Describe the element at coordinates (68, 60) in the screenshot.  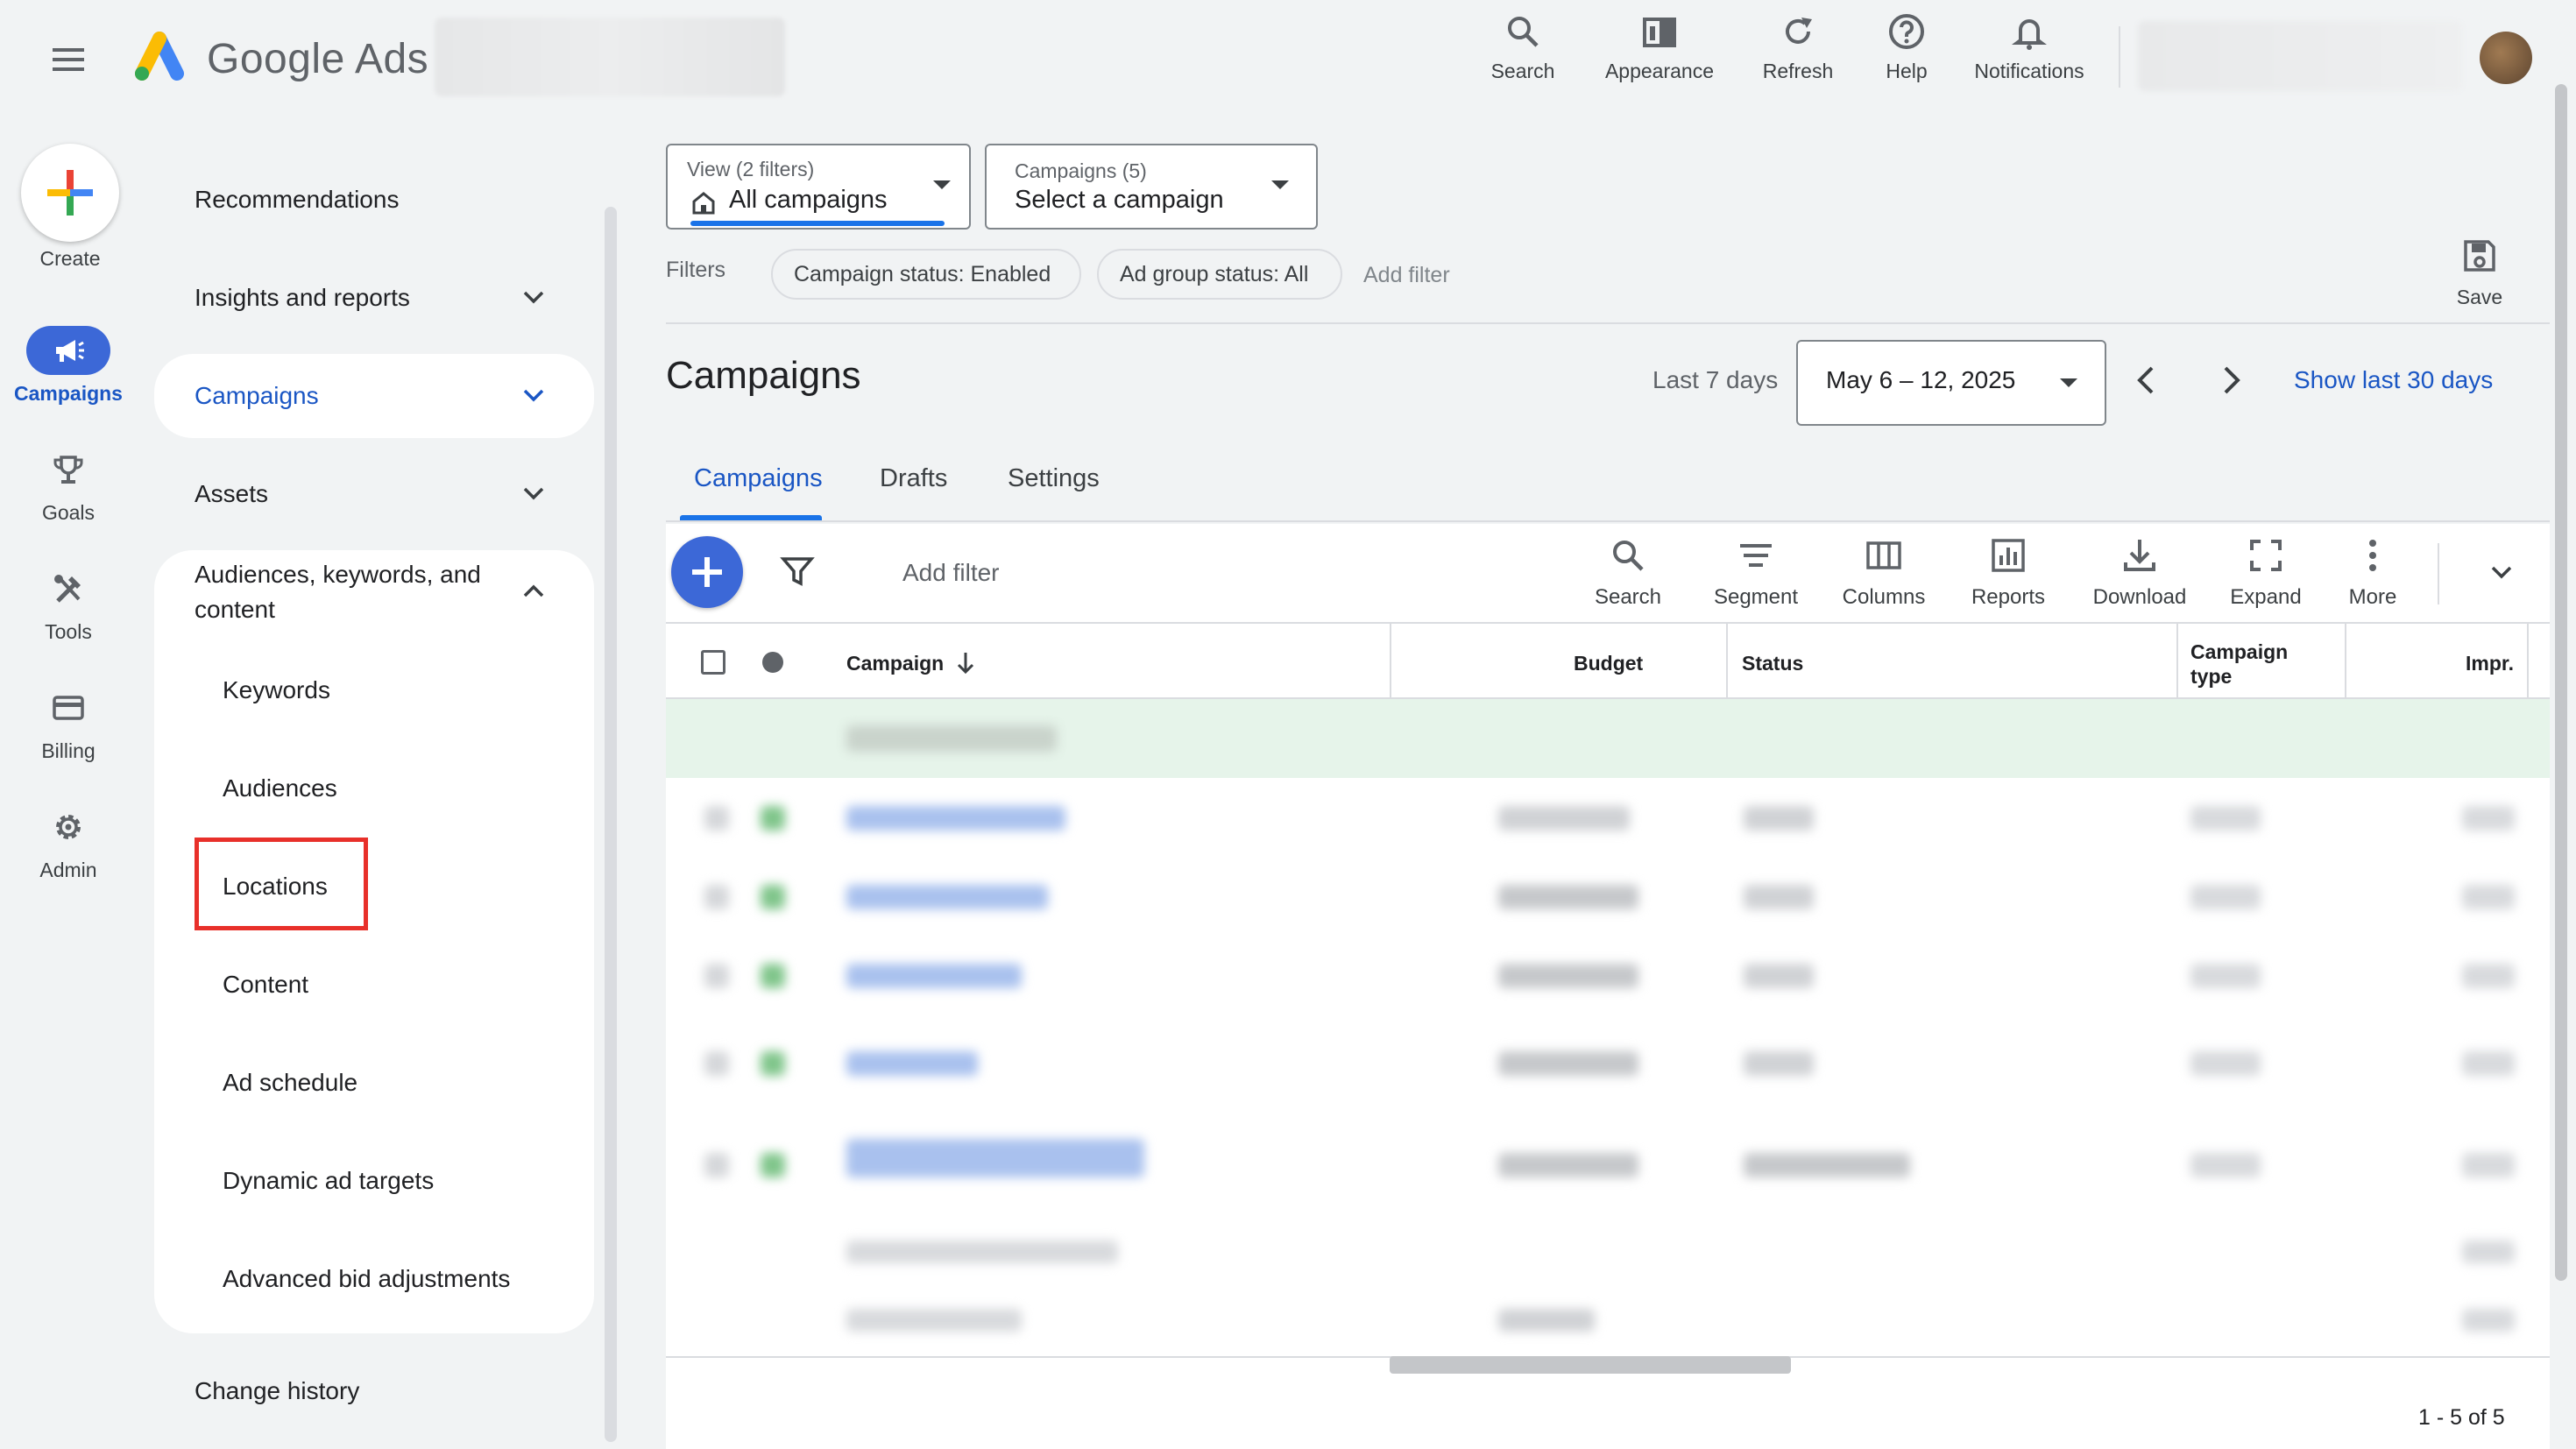
I see `menu-icon` at that location.